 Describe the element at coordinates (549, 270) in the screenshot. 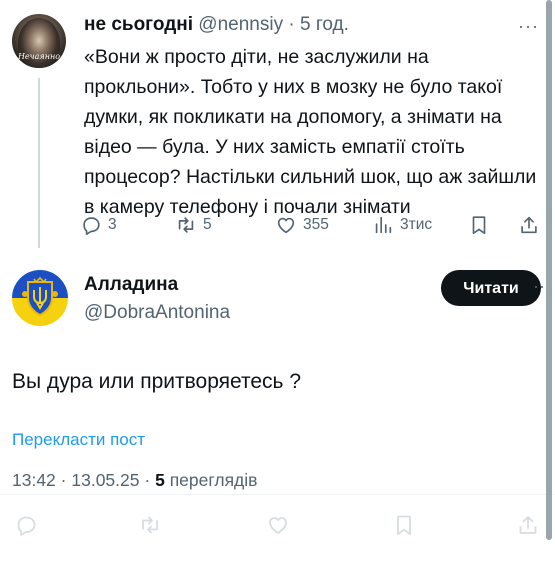

I see `scrollbar` at that location.